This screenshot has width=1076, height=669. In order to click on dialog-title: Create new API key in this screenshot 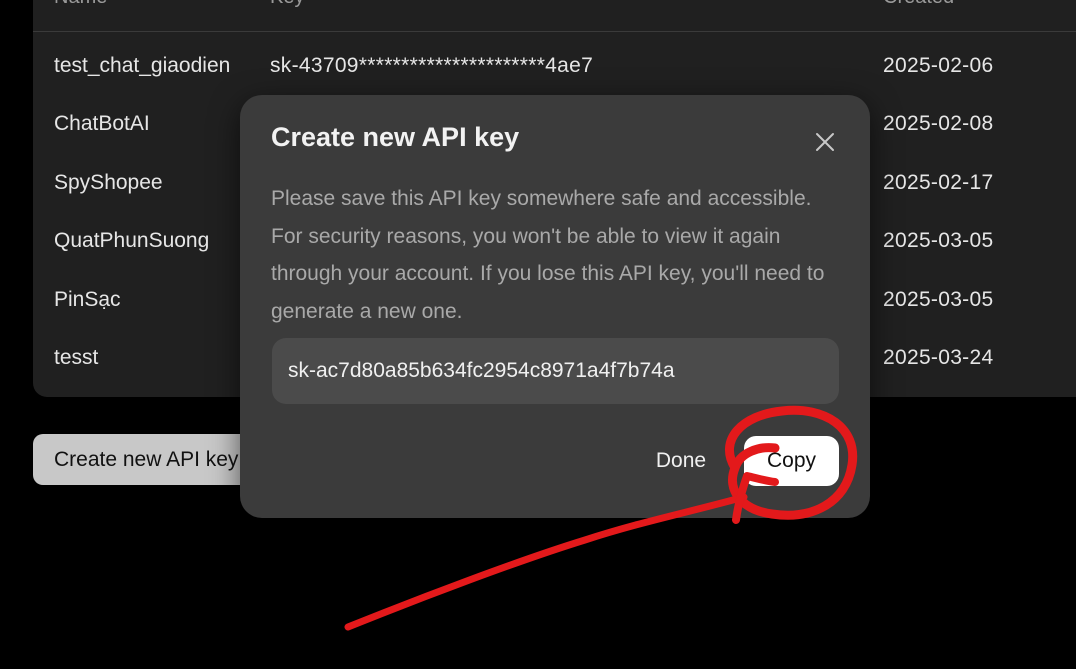, I will do `click(395, 137)`.